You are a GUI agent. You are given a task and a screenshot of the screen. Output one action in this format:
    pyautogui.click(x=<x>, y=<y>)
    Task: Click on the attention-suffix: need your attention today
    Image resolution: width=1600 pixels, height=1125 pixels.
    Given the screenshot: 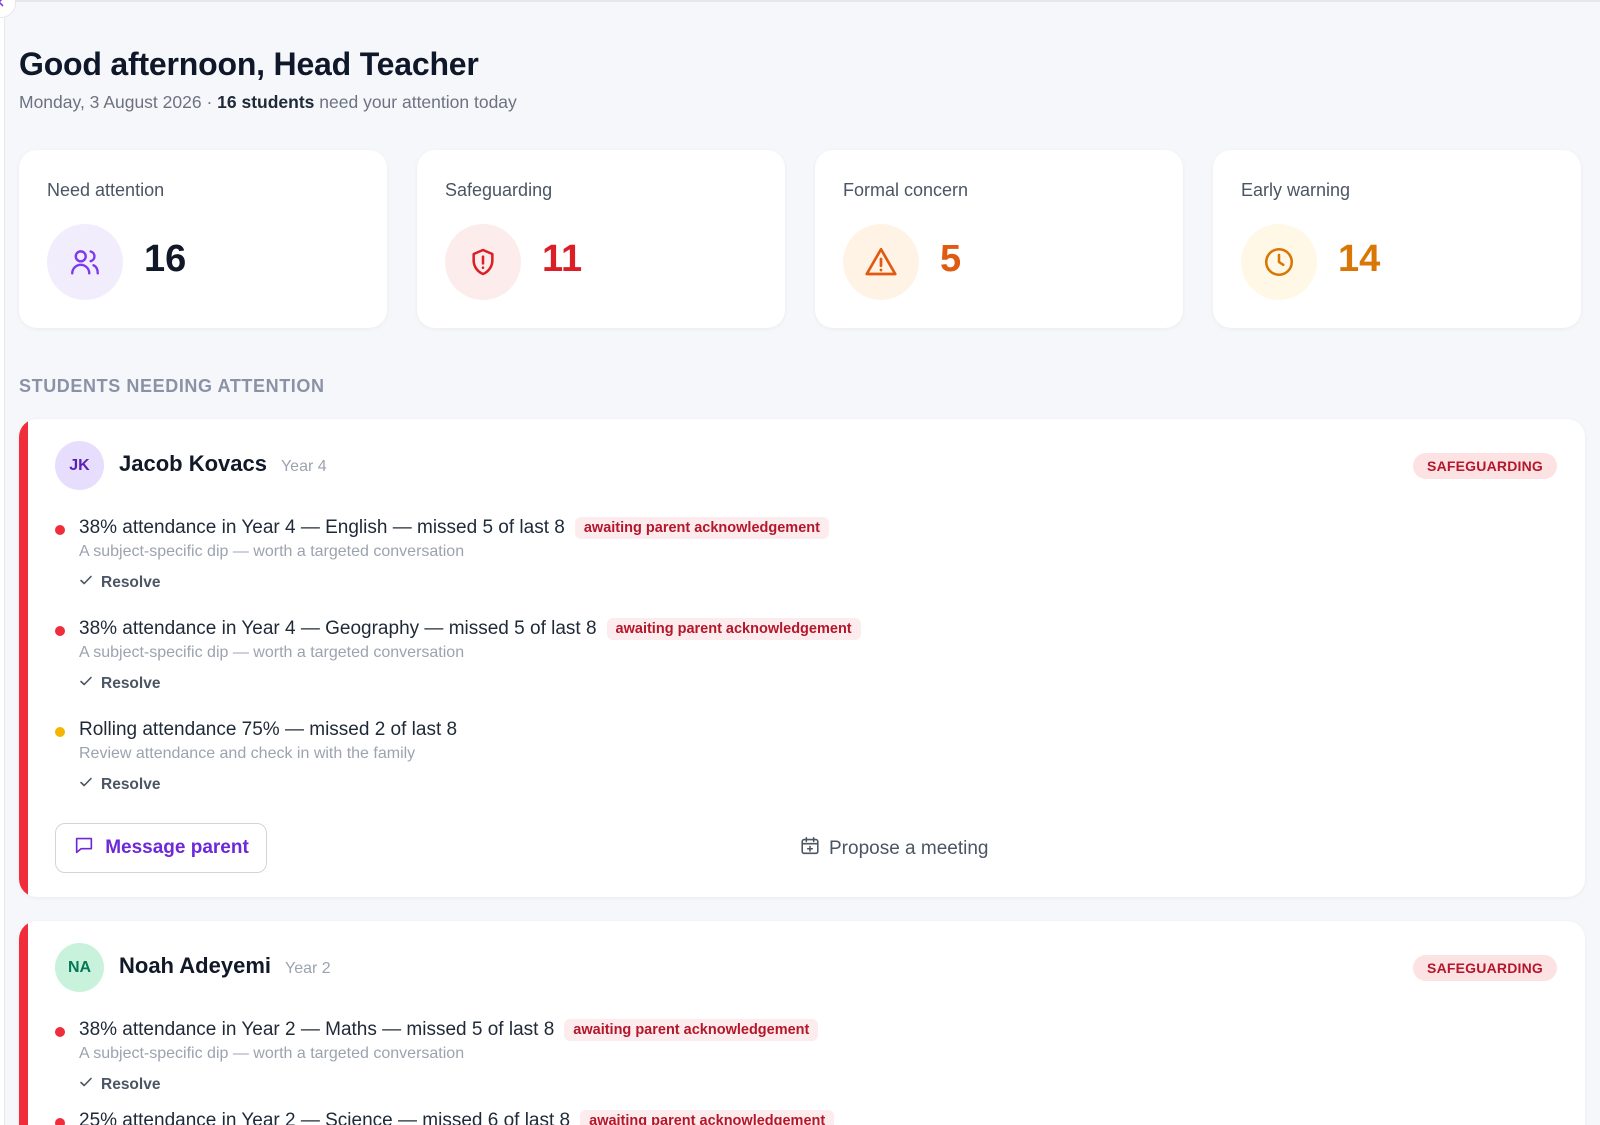 What is the action you would take?
    pyautogui.click(x=418, y=102)
    